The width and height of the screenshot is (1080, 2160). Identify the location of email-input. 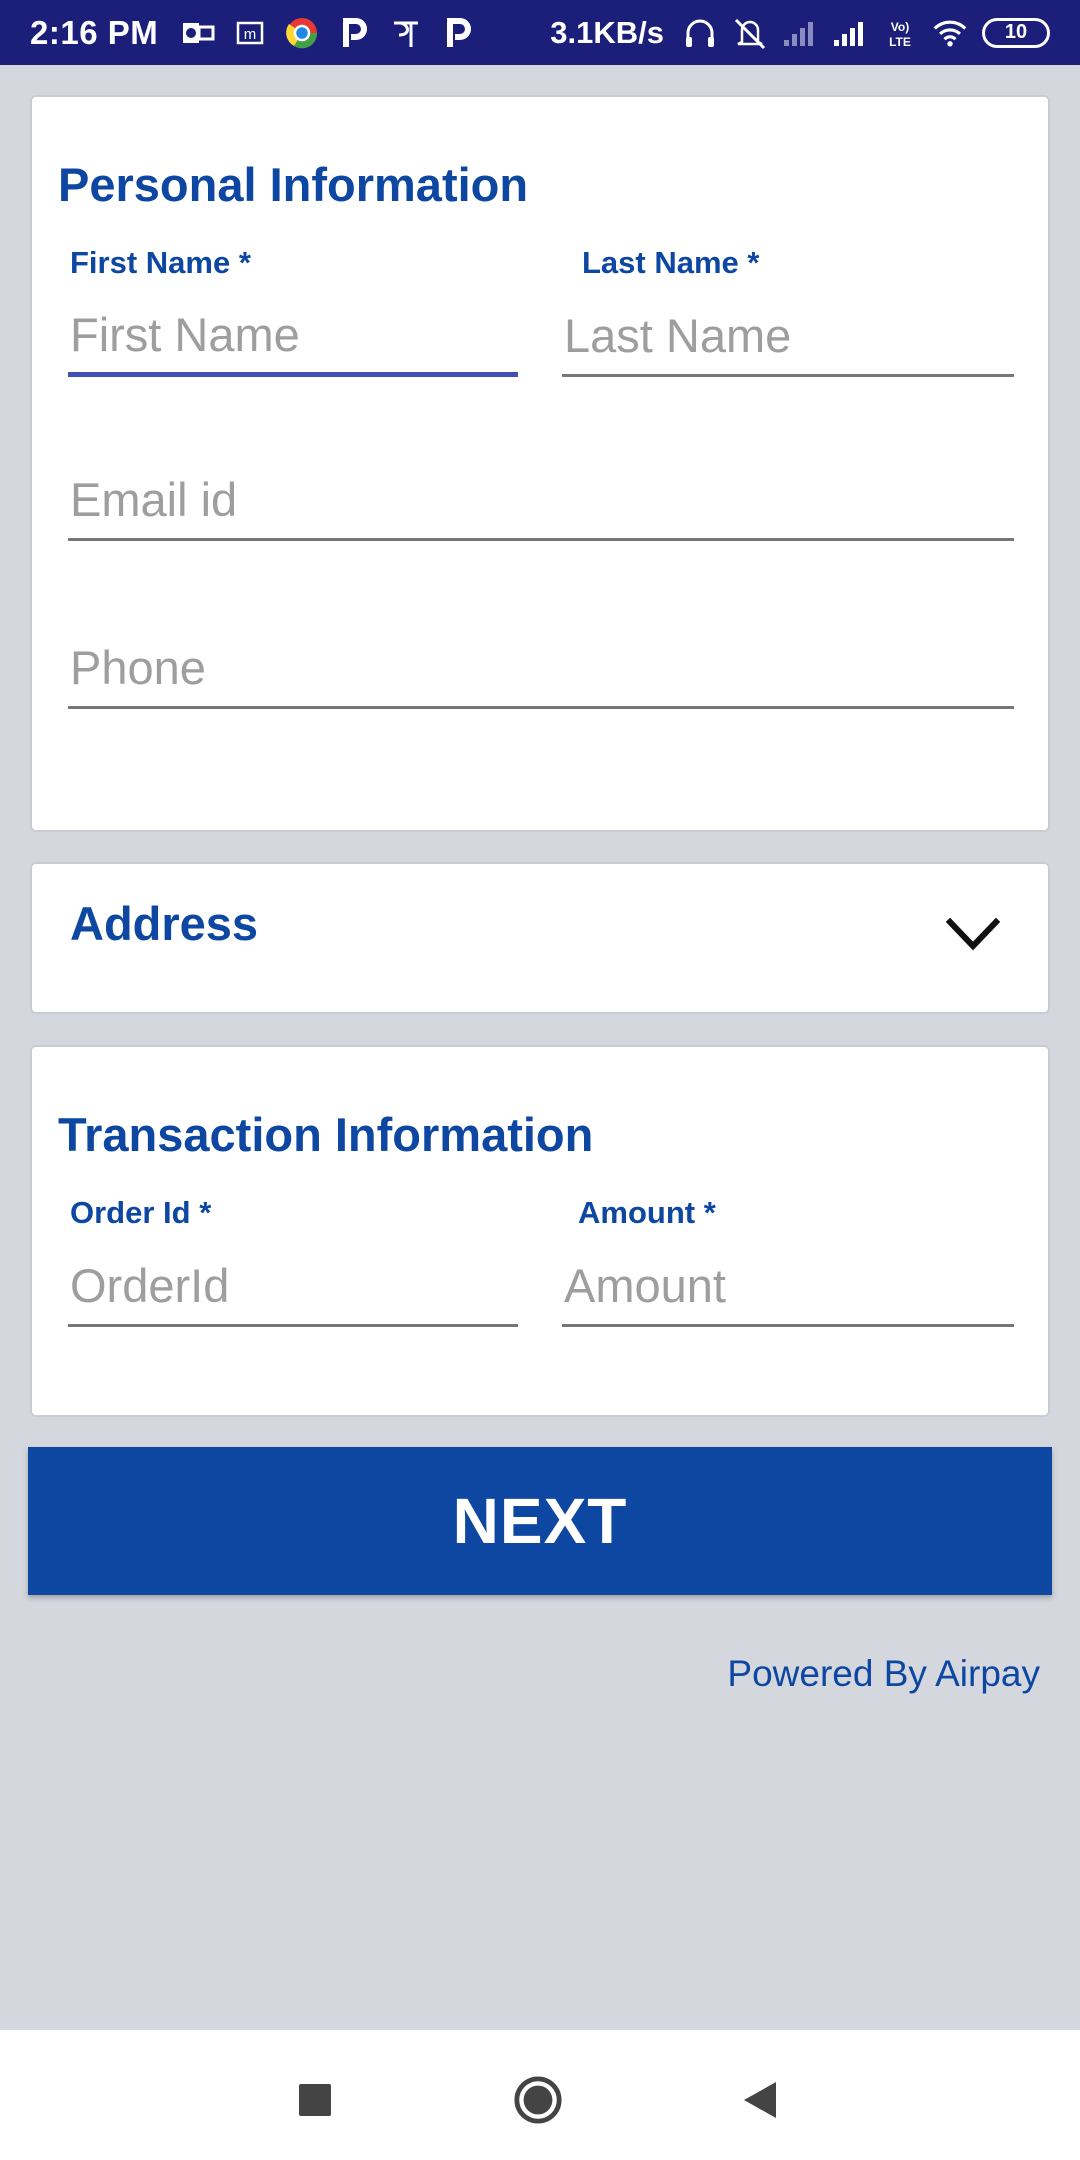
(541, 501).